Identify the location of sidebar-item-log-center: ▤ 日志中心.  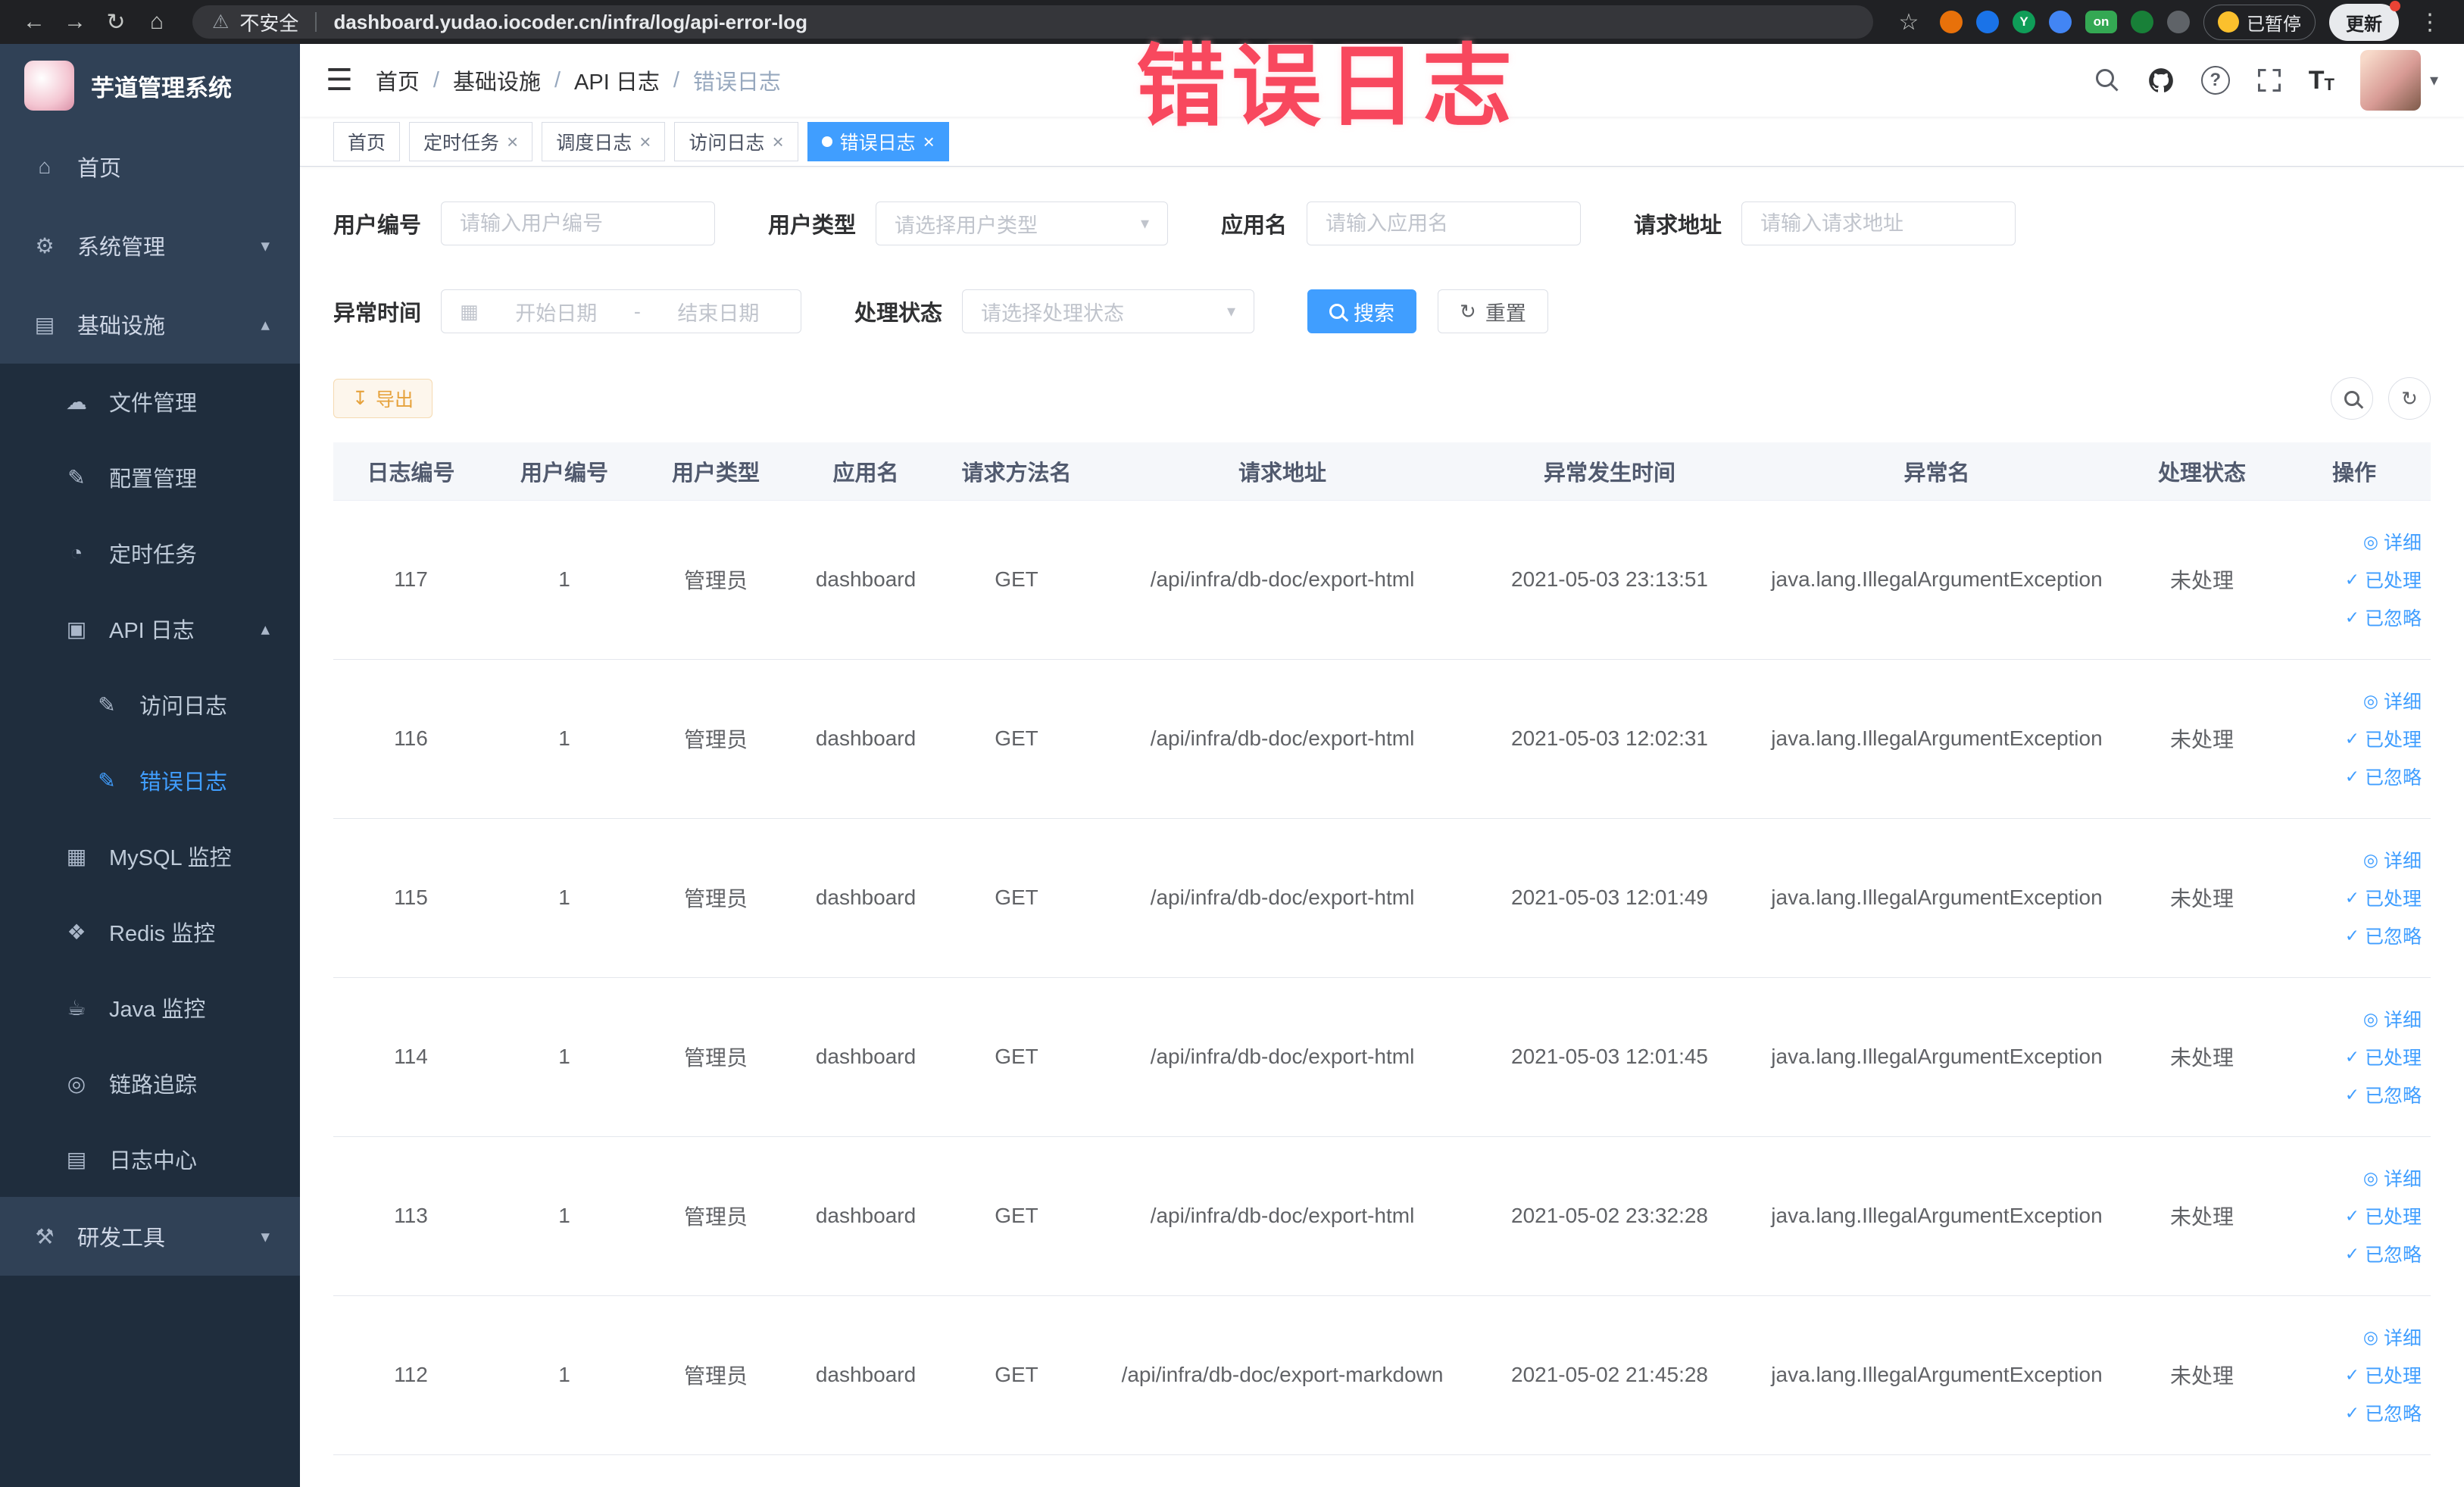
(150, 1159).